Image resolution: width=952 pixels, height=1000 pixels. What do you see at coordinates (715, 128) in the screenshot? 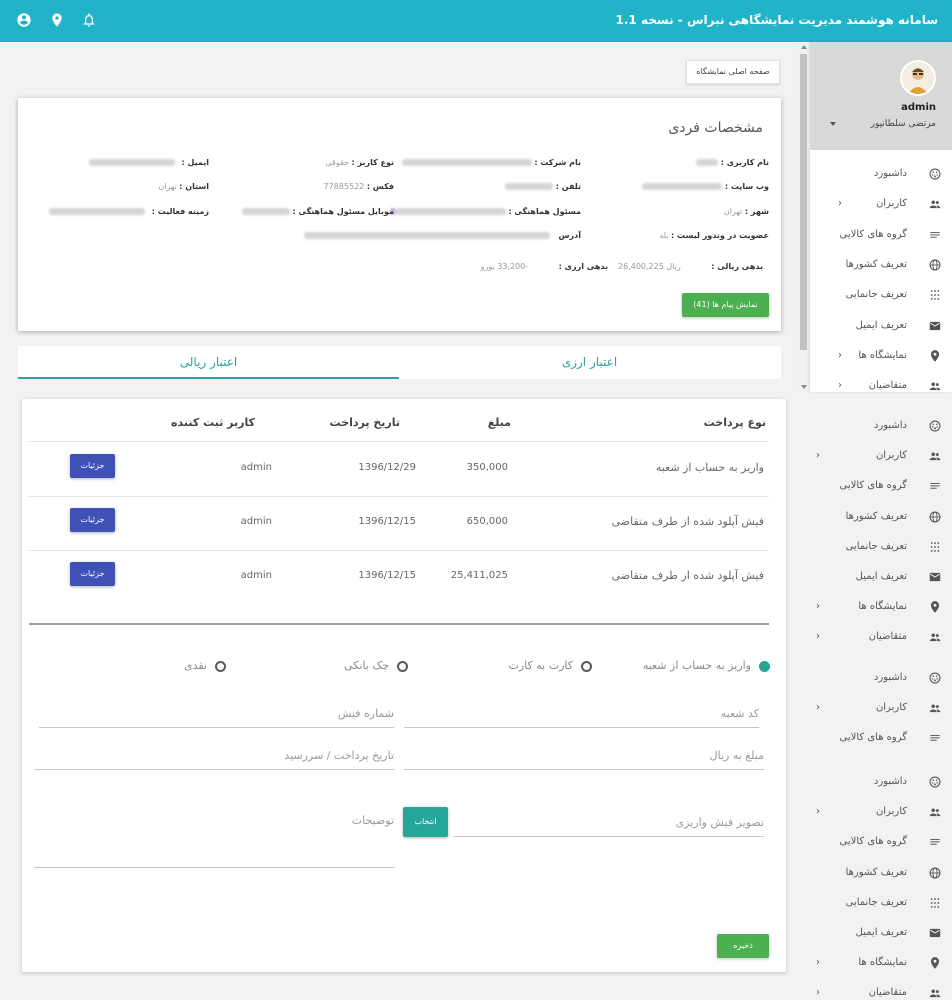
I see `profile-card-title: مشخصات فردی` at bounding box center [715, 128].